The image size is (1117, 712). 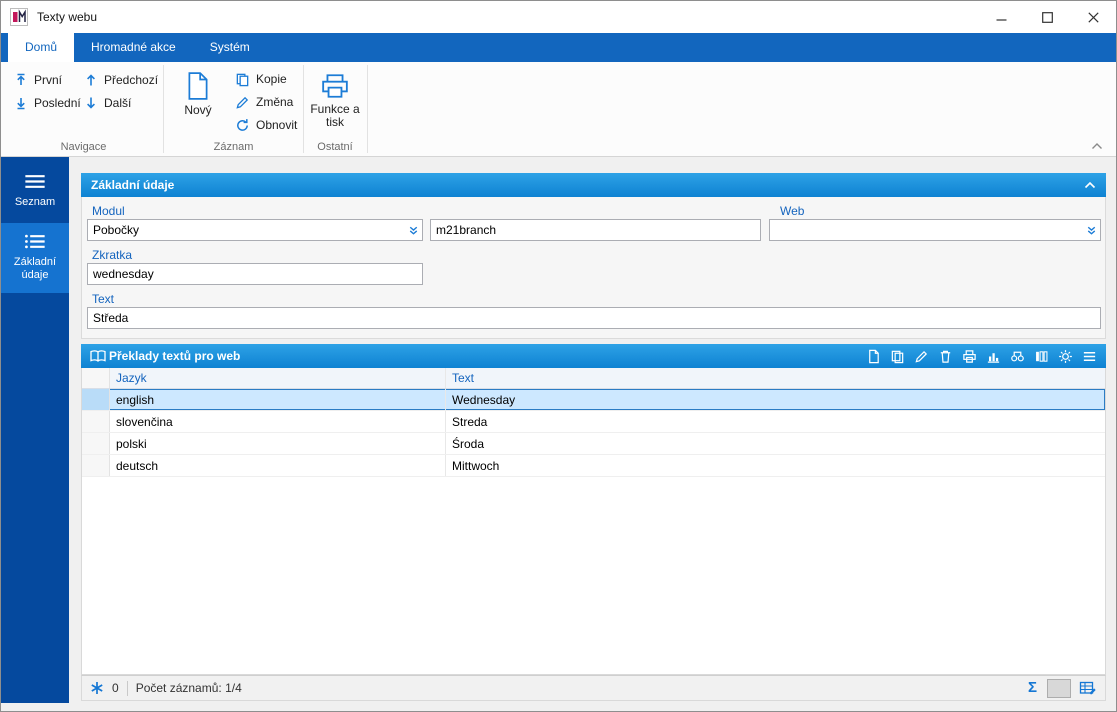 What do you see at coordinates (1001, 17) in the screenshot?
I see `minimize-button` at bounding box center [1001, 17].